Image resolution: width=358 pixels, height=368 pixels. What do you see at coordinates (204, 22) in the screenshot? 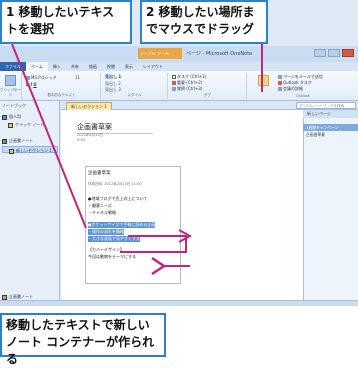
I see `callout-step2: 2 移動したい場所までマウスでドラッグ` at bounding box center [204, 22].